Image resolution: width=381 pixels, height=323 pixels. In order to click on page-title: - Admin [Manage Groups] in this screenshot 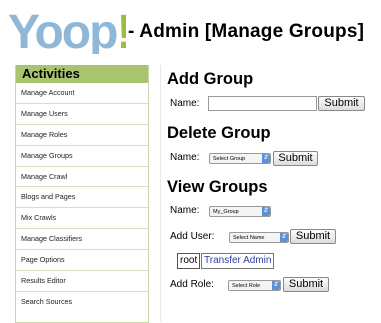, I will do `click(246, 31)`.